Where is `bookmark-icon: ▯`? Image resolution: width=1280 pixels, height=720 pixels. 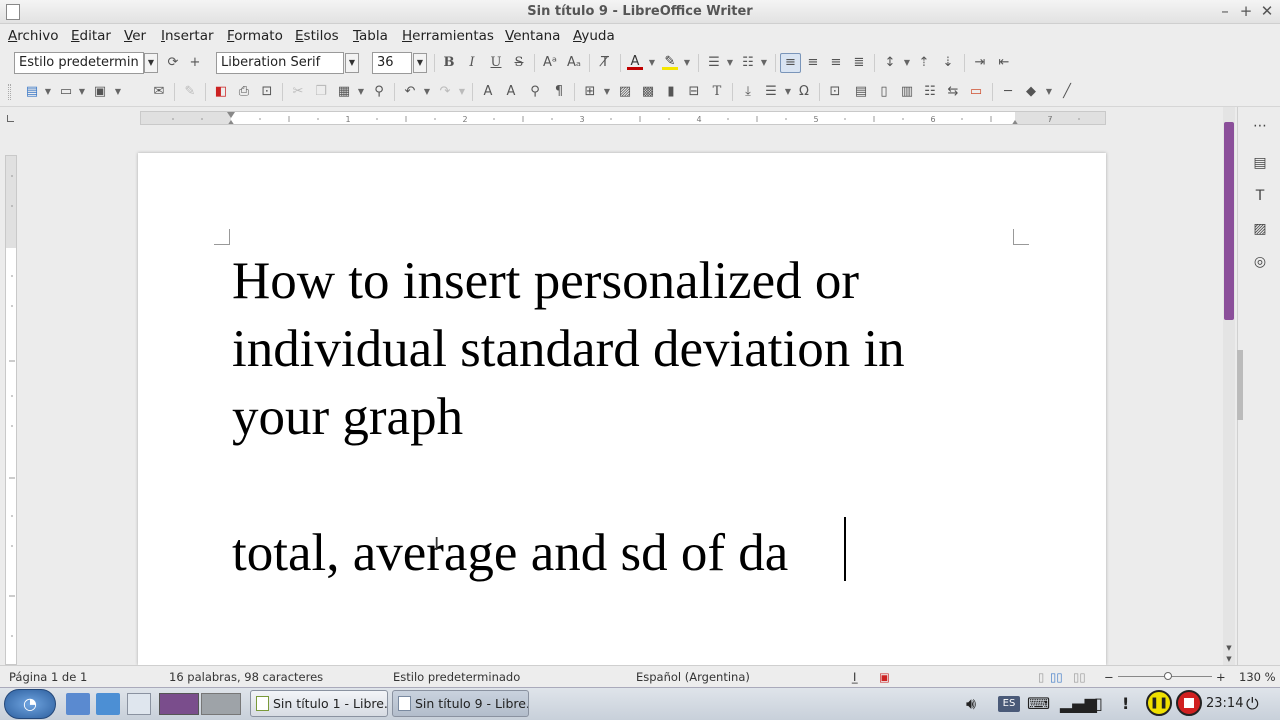 bookmark-icon: ▯ is located at coordinates (884, 92).